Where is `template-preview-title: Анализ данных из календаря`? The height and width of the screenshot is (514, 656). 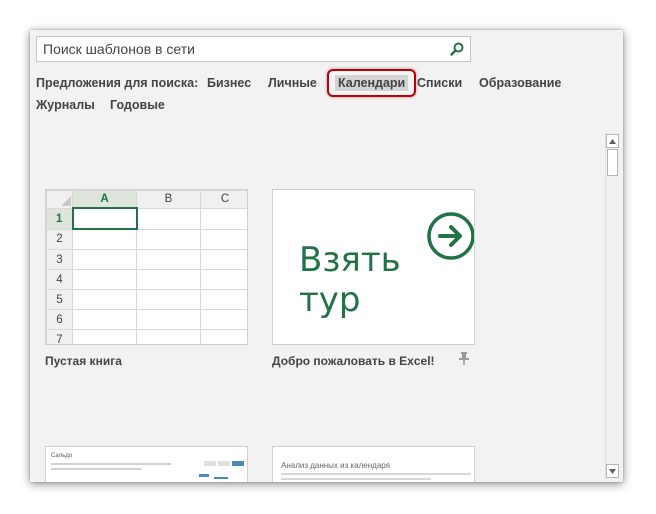 template-preview-title: Анализ данных из календаря is located at coordinates (335, 465).